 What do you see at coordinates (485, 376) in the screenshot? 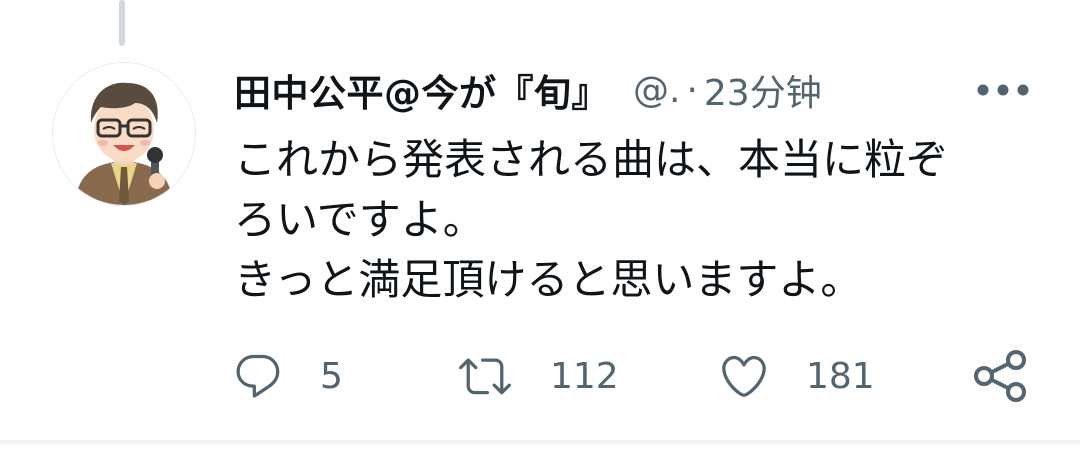
I see `retweet-icon` at bounding box center [485, 376].